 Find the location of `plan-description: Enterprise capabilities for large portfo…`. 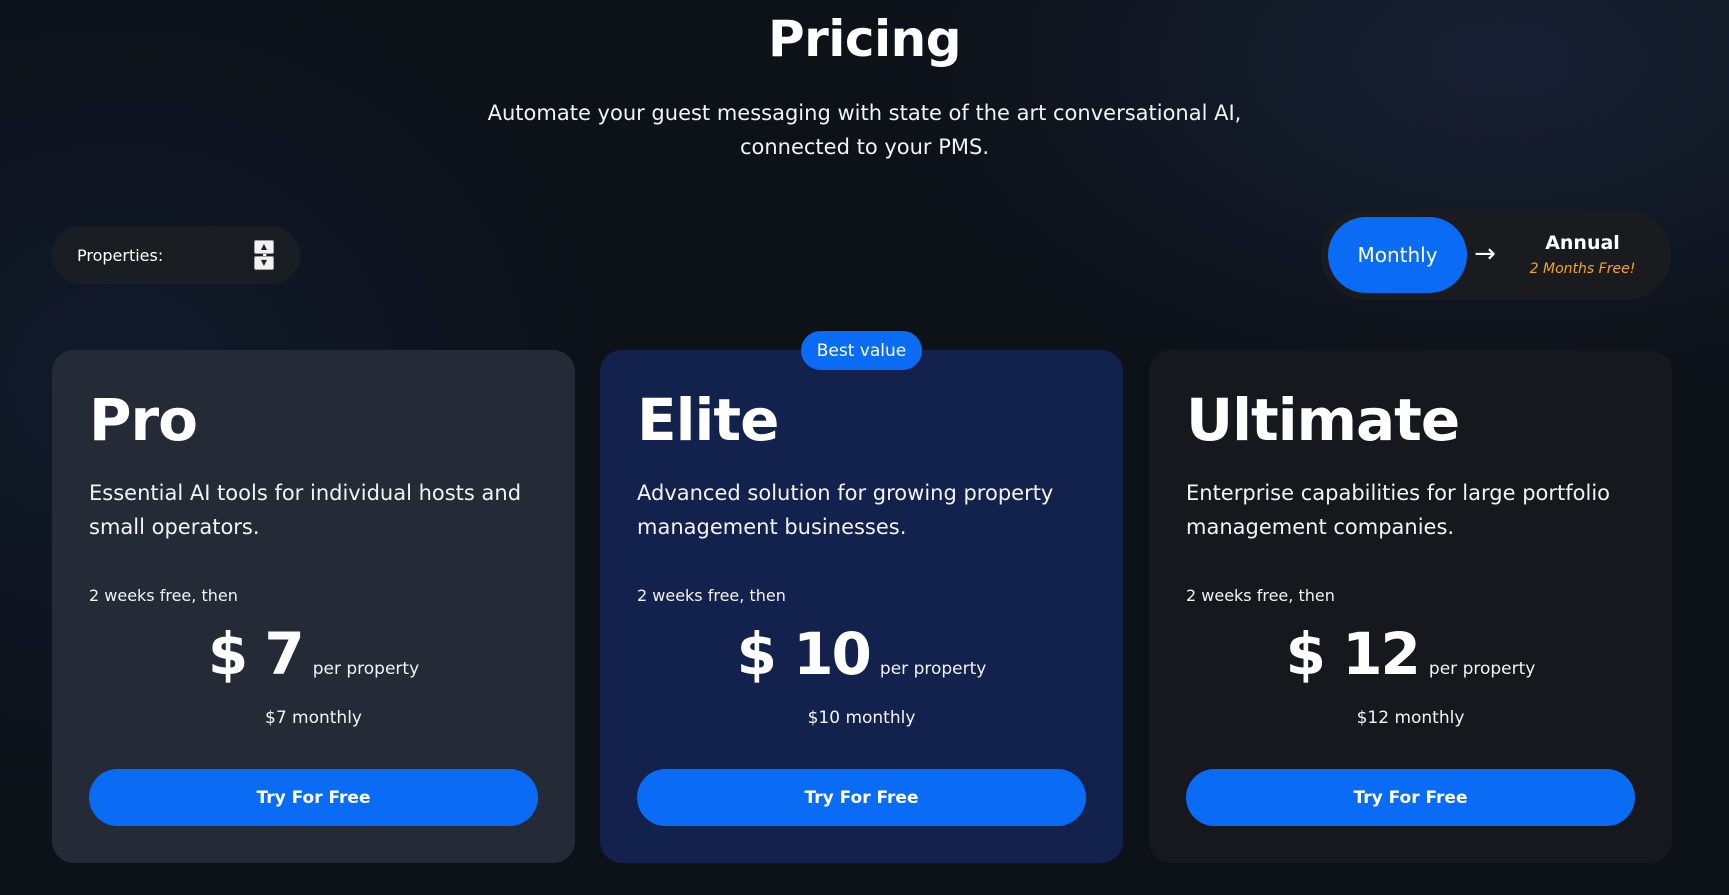

plan-description: Enterprise capabilities for large portfo… is located at coordinates (1398, 510).